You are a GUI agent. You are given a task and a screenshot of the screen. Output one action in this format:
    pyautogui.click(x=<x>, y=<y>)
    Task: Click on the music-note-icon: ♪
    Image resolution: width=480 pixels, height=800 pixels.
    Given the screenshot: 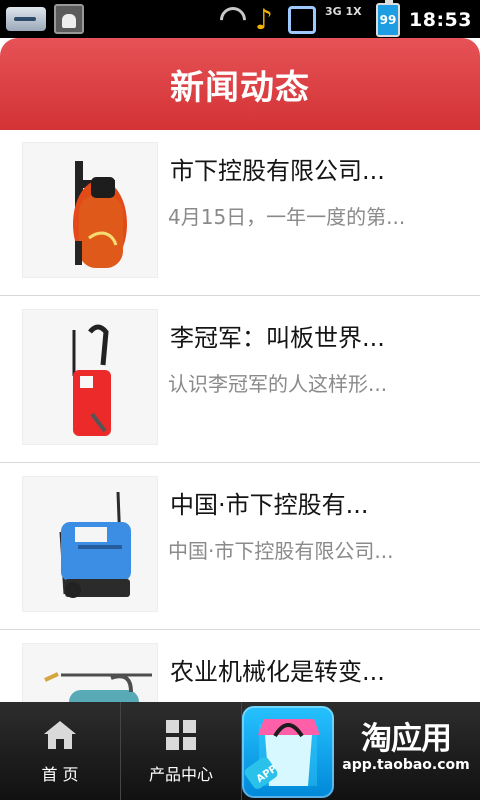 What is the action you would take?
    pyautogui.click(x=264, y=19)
    